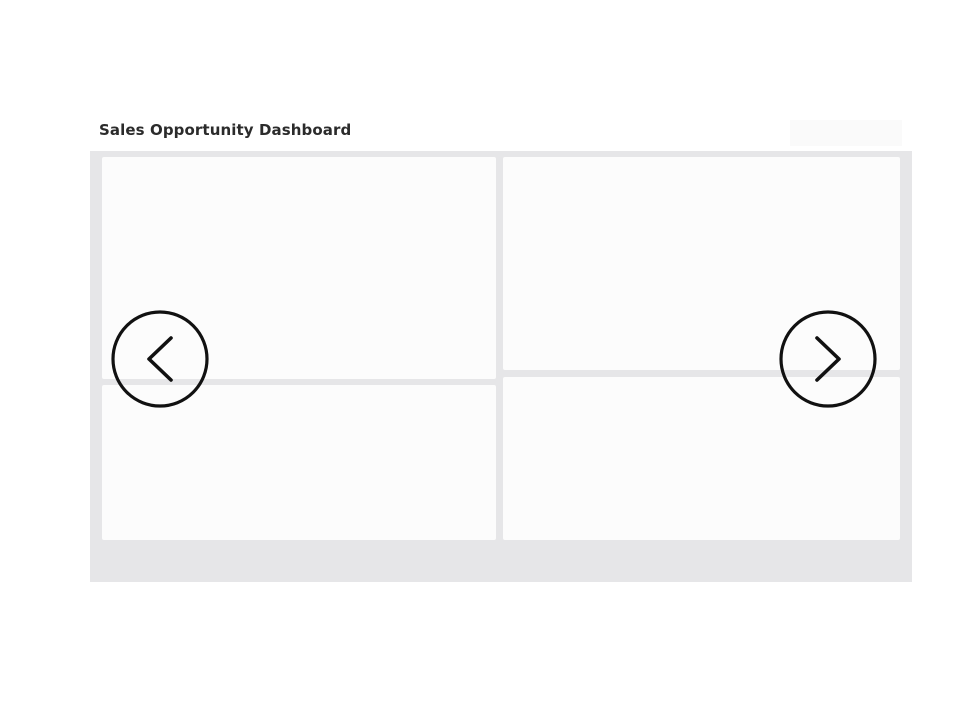  What do you see at coordinates (846, 133) in the screenshot?
I see `header-toolbar-placeholder` at bounding box center [846, 133].